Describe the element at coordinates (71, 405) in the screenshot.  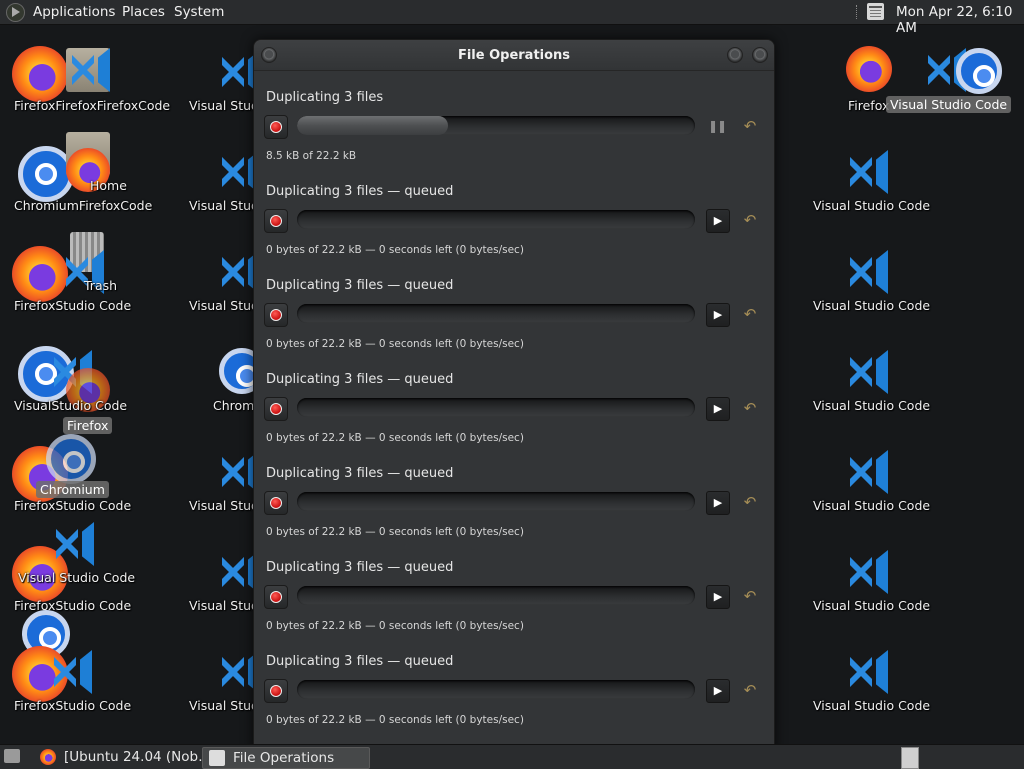
I see `desktop-icon-label: VisualStudio Code` at that location.